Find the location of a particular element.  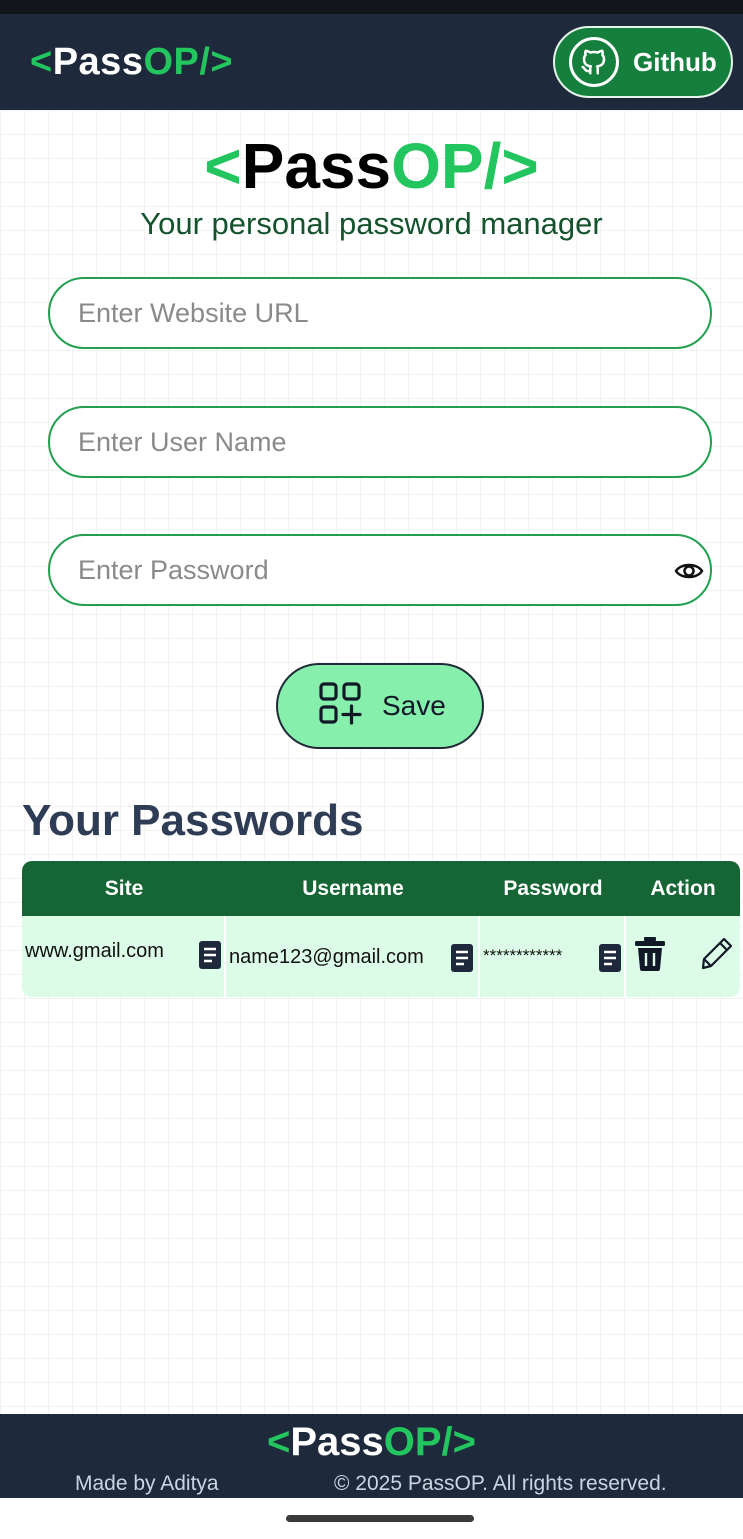

github-button: Github is located at coordinates (643, 62).